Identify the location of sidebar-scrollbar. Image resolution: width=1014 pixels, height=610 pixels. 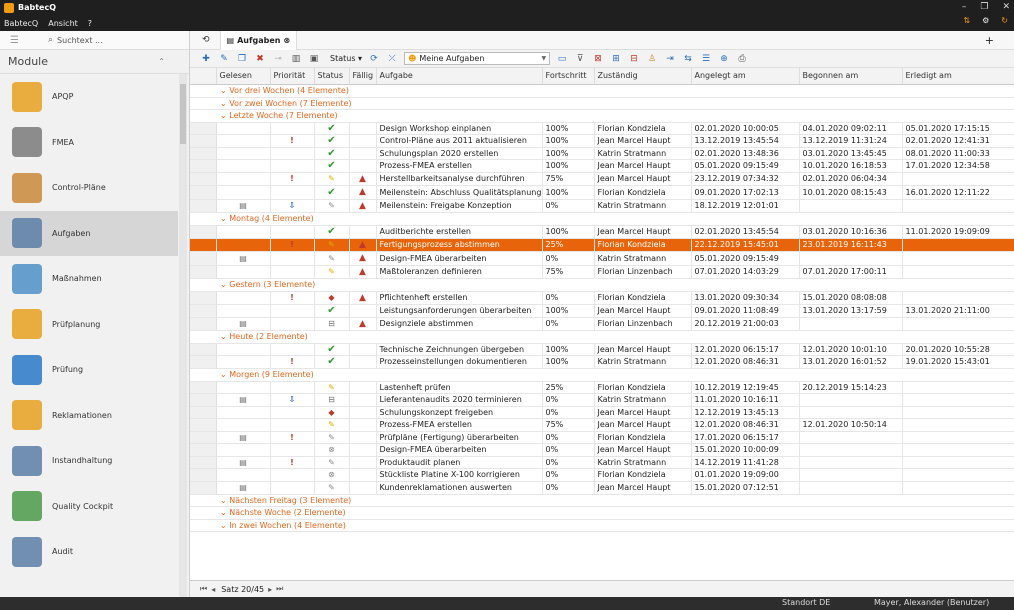
(183, 335).